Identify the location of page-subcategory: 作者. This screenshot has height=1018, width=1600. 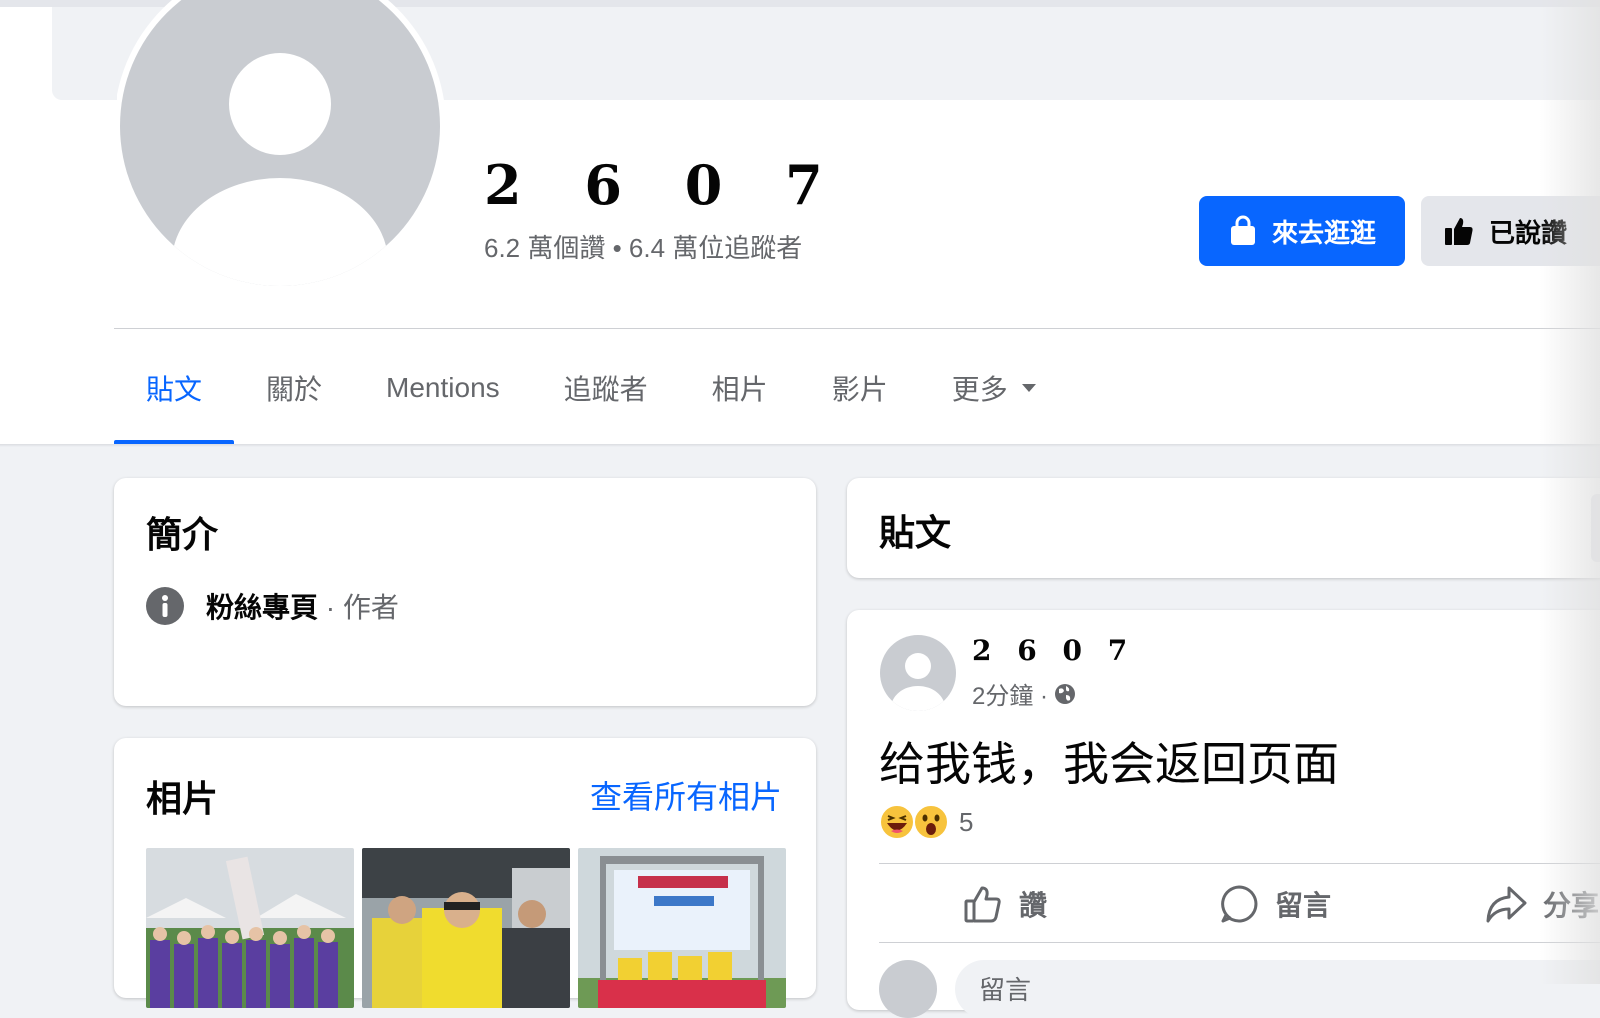
(370, 607).